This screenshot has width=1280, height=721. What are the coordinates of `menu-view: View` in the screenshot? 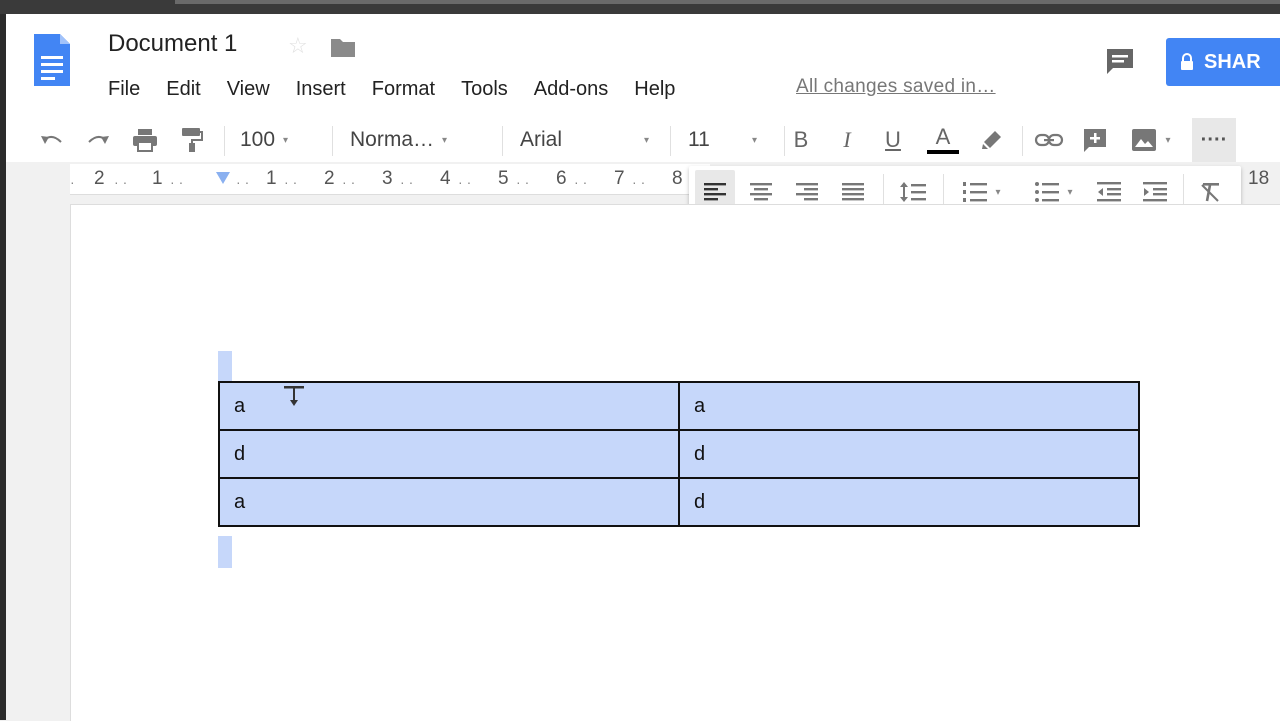 It's located at (261, 89).